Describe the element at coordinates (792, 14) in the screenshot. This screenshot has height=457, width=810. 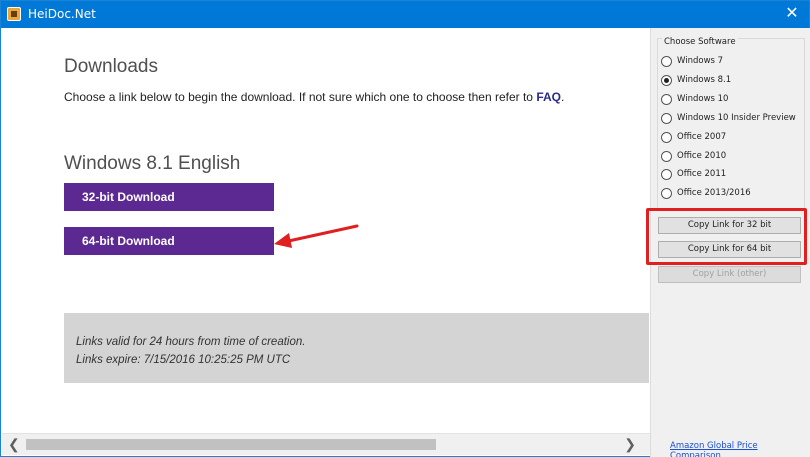
I see `close-icon: ✕` at that location.